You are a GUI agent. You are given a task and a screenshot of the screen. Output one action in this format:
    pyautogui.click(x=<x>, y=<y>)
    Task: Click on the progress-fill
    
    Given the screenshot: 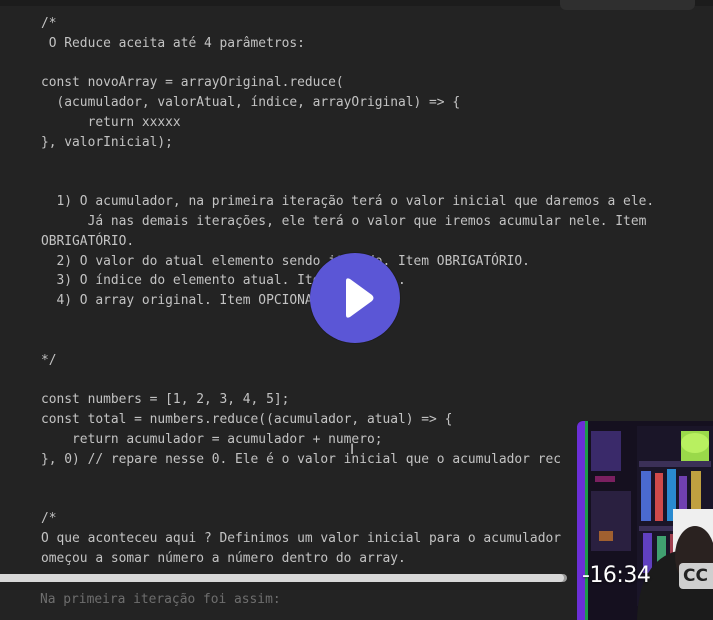 What is the action you would take?
    pyautogui.click(x=282, y=578)
    